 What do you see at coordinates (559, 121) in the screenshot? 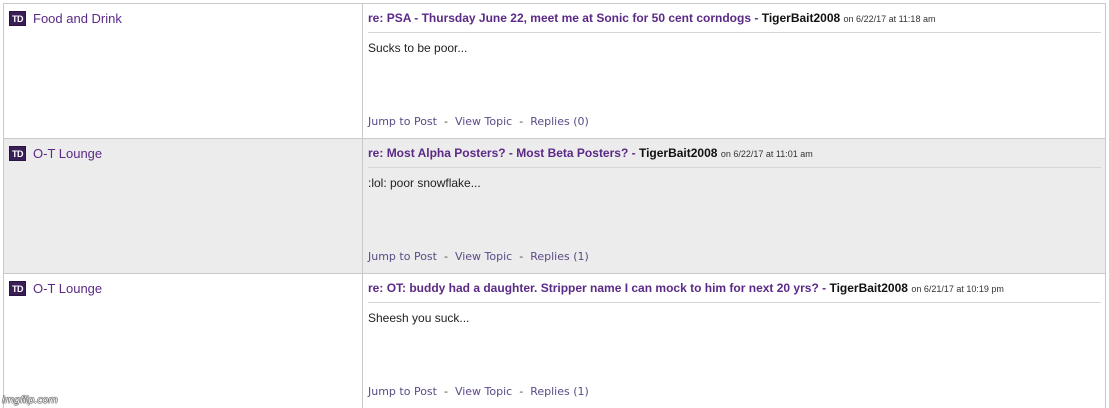
I see `replies-link: Replies (0)` at bounding box center [559, 121].